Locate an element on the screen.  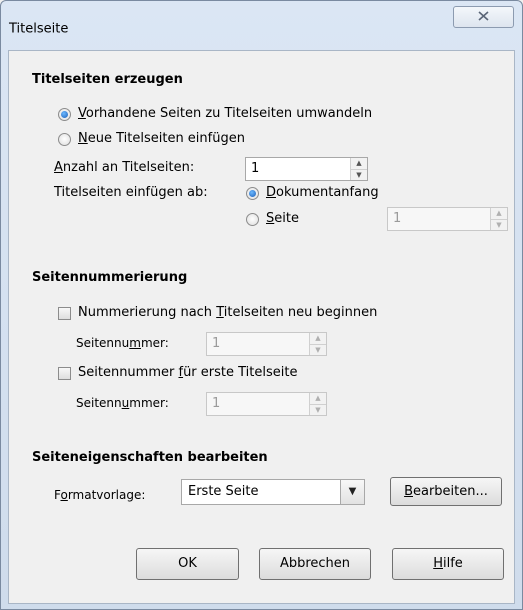
checkbox-restart-numbering is located at coordinates (64, 313).